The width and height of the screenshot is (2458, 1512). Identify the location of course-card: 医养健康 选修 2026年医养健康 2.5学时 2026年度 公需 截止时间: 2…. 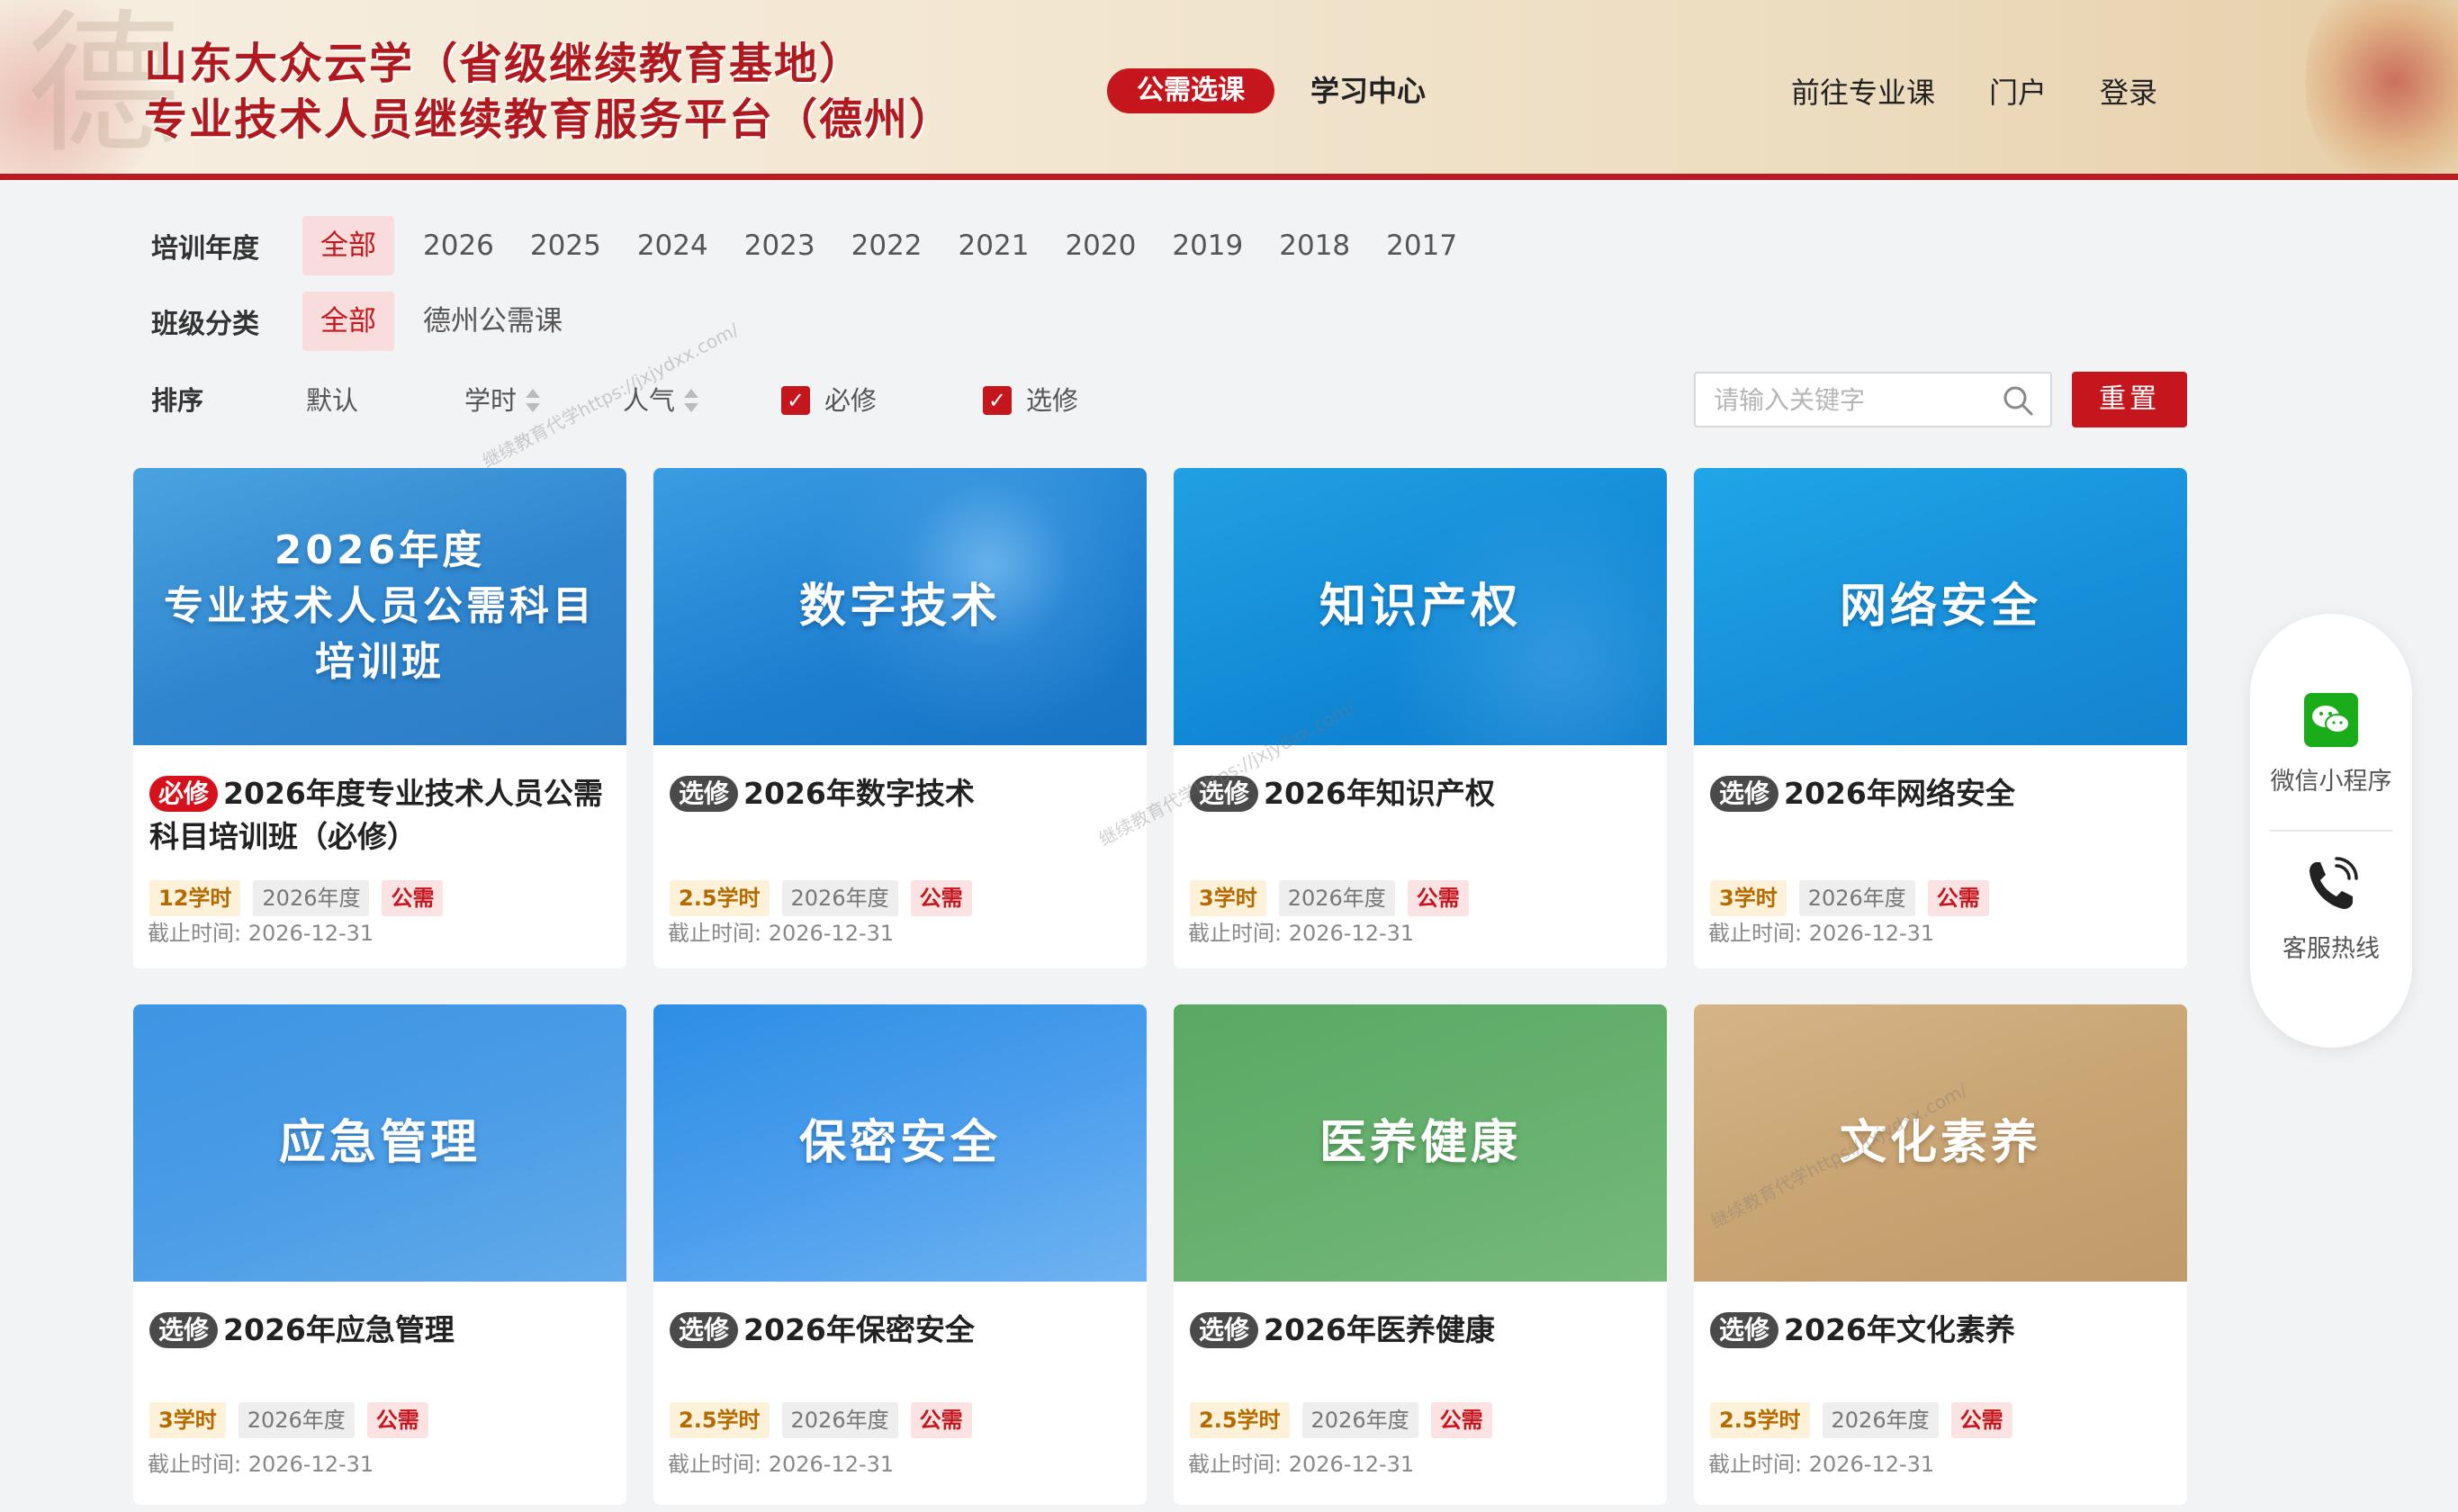
(1421, 1254).